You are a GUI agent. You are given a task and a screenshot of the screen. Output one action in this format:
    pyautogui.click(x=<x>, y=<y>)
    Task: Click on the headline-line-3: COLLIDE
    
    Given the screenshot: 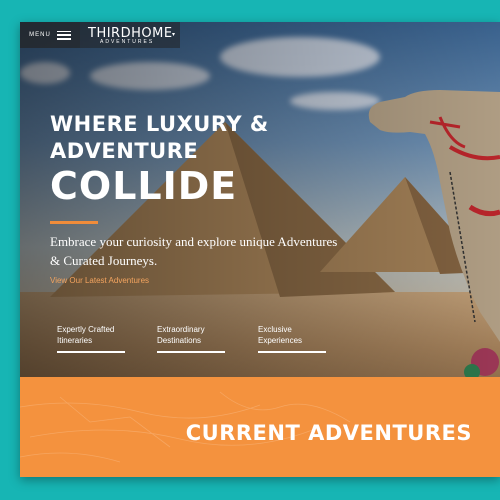 What is the action you would take?
    pyautogui.click(x=144, y=186)
    